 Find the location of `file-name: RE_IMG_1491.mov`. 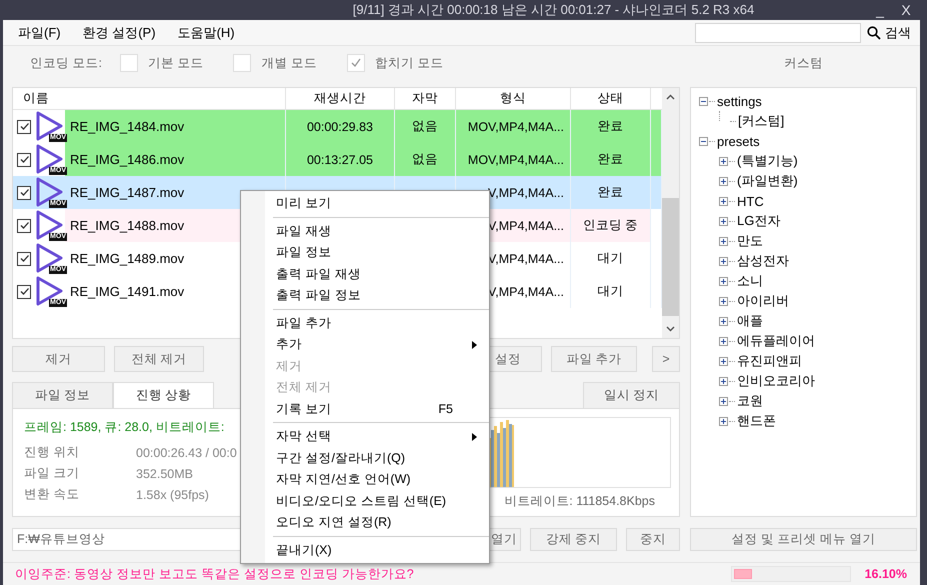

file-name: RE_IMG_1491.mov is located at coordinates (127, 291).